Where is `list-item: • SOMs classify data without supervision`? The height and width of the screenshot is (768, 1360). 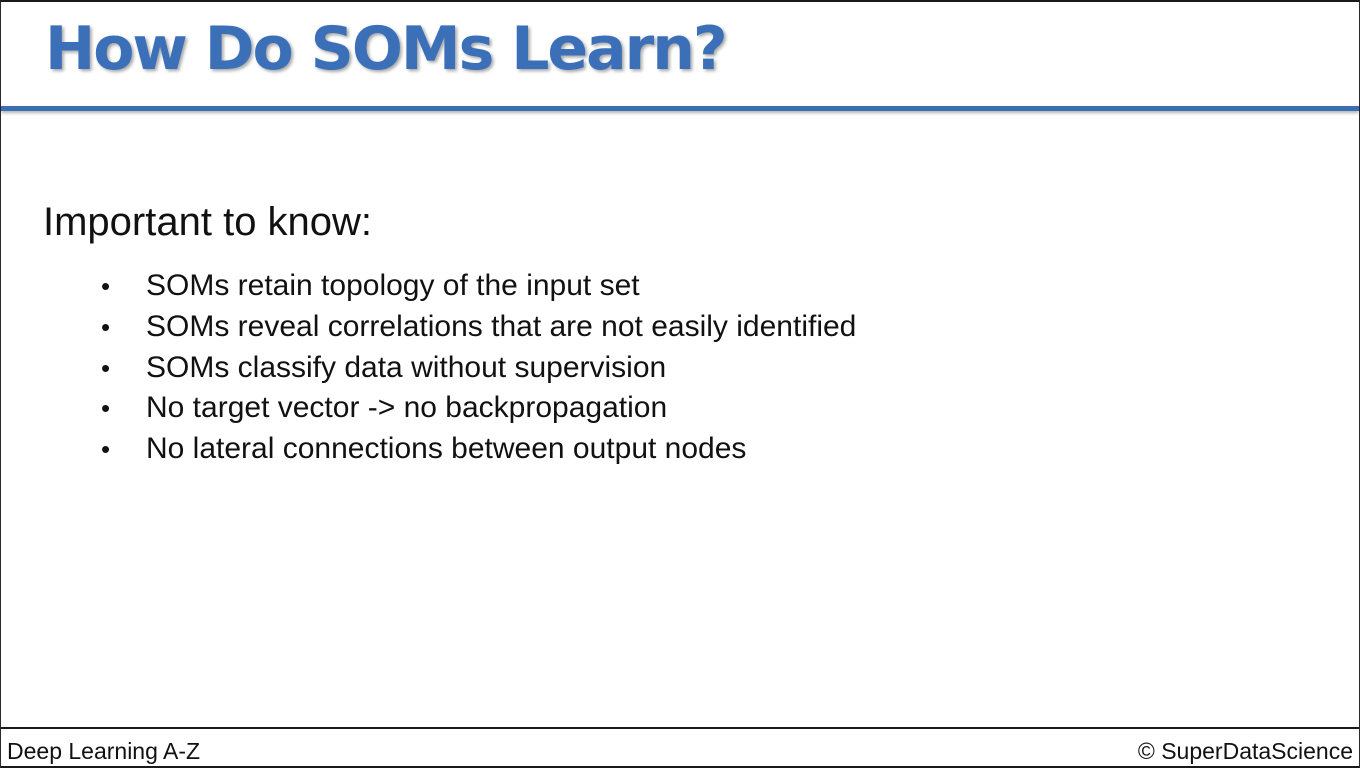 list-item: • SOMs classify data without supervision is located at coordinates (478, 368).